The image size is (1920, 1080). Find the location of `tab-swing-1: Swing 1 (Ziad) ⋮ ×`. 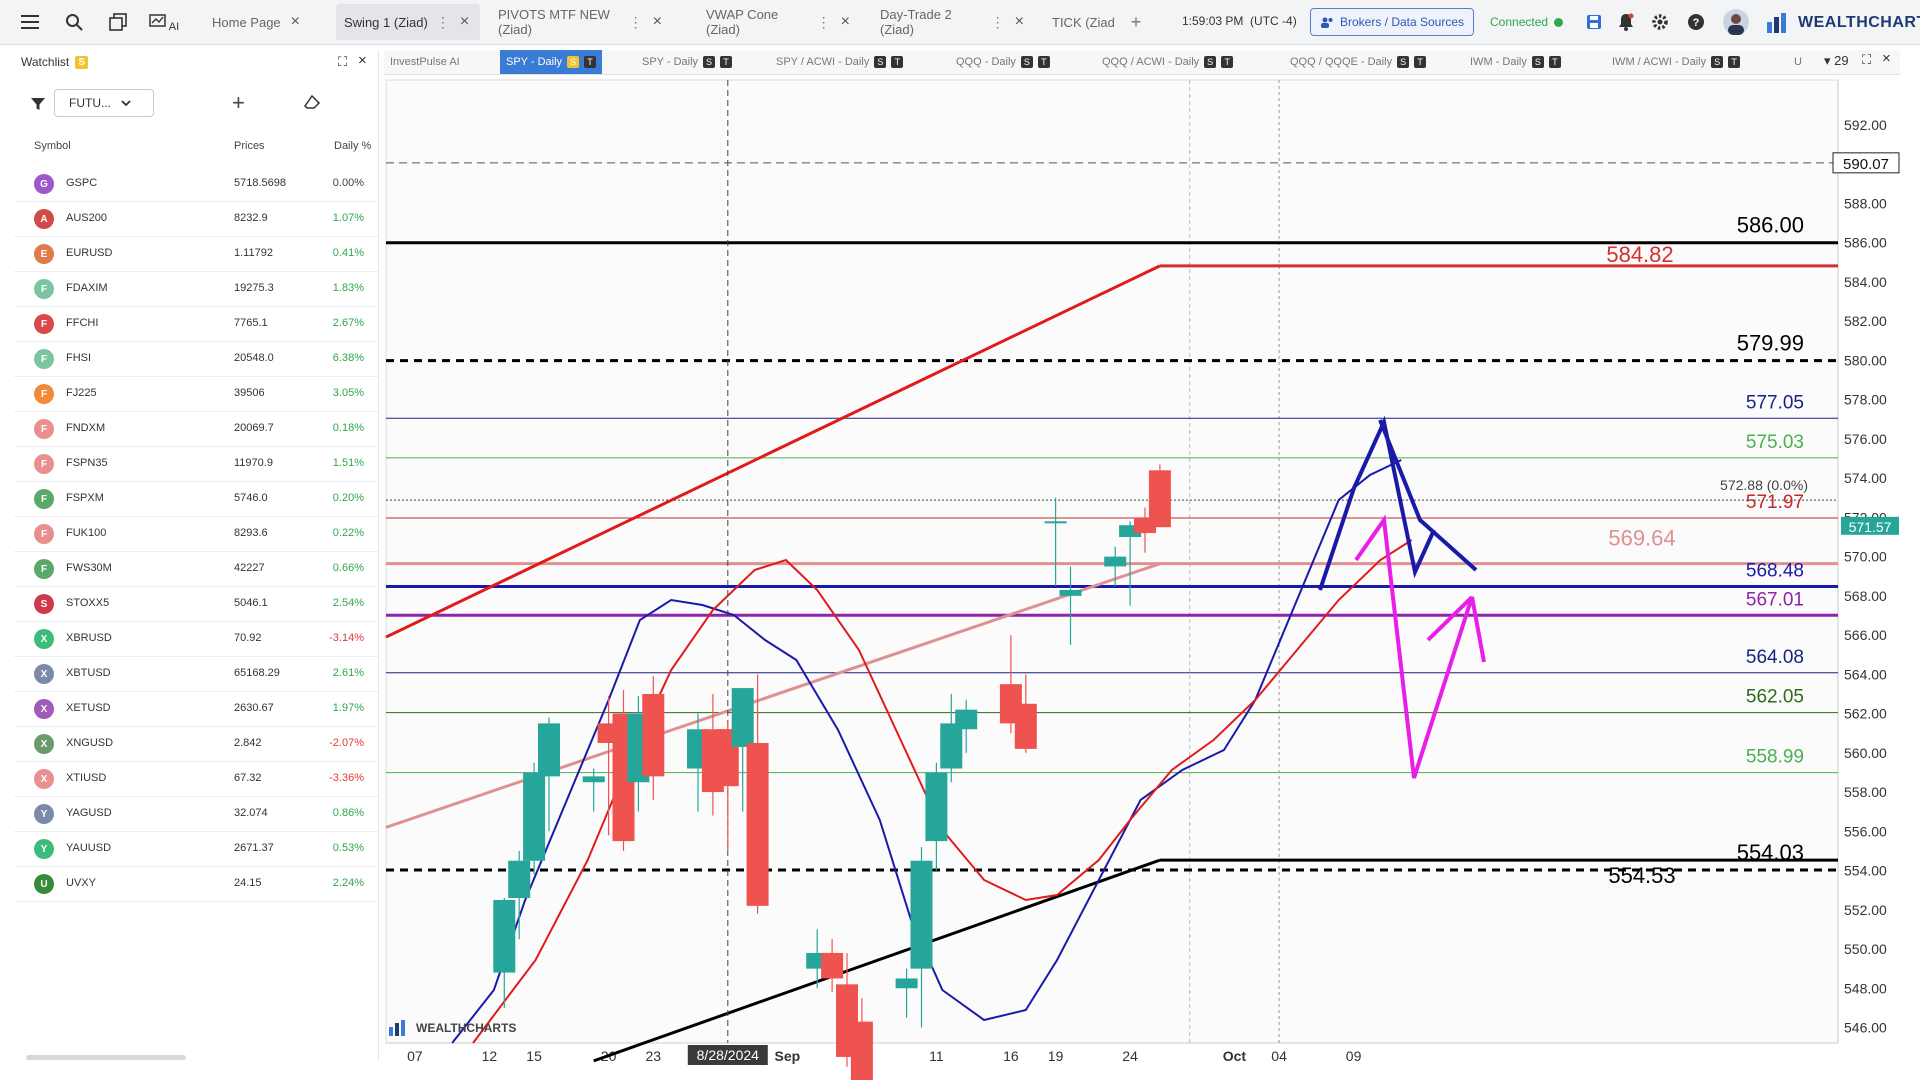

tab-swing-1: Swing 1 (Ziad) ⋮ × is located at coordinates (408, 22).